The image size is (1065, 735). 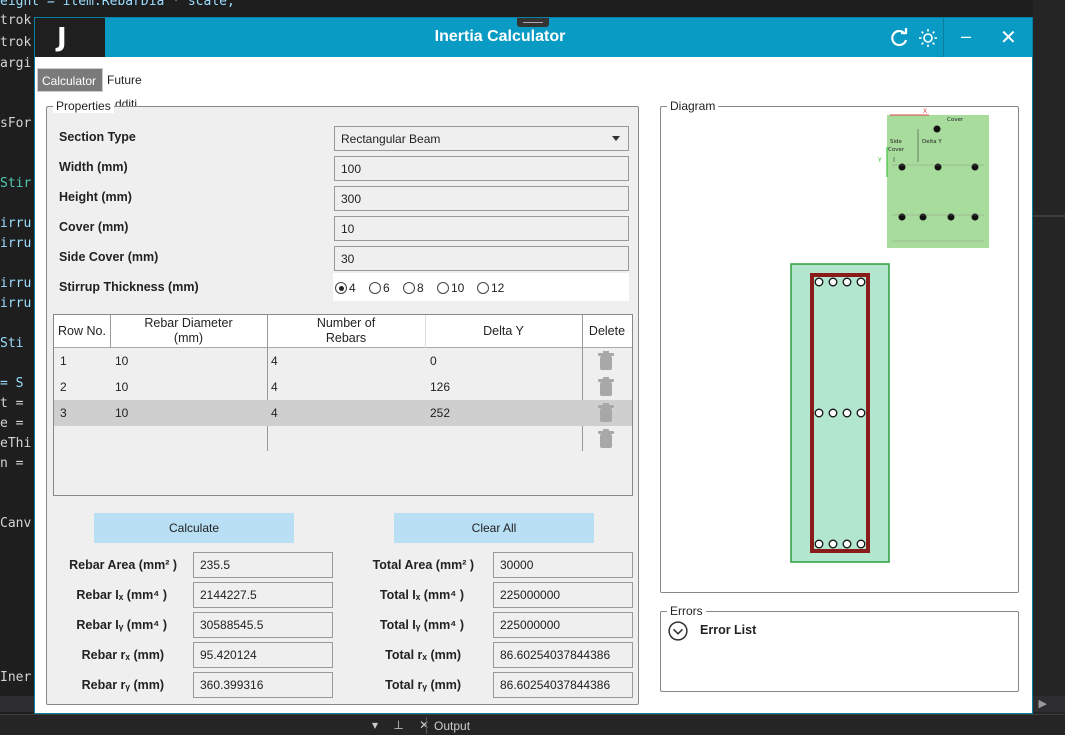 What do you see at coordinates (533, 22) in the screenshot?
I see `drag-grip` at bounding box center [533, 22].